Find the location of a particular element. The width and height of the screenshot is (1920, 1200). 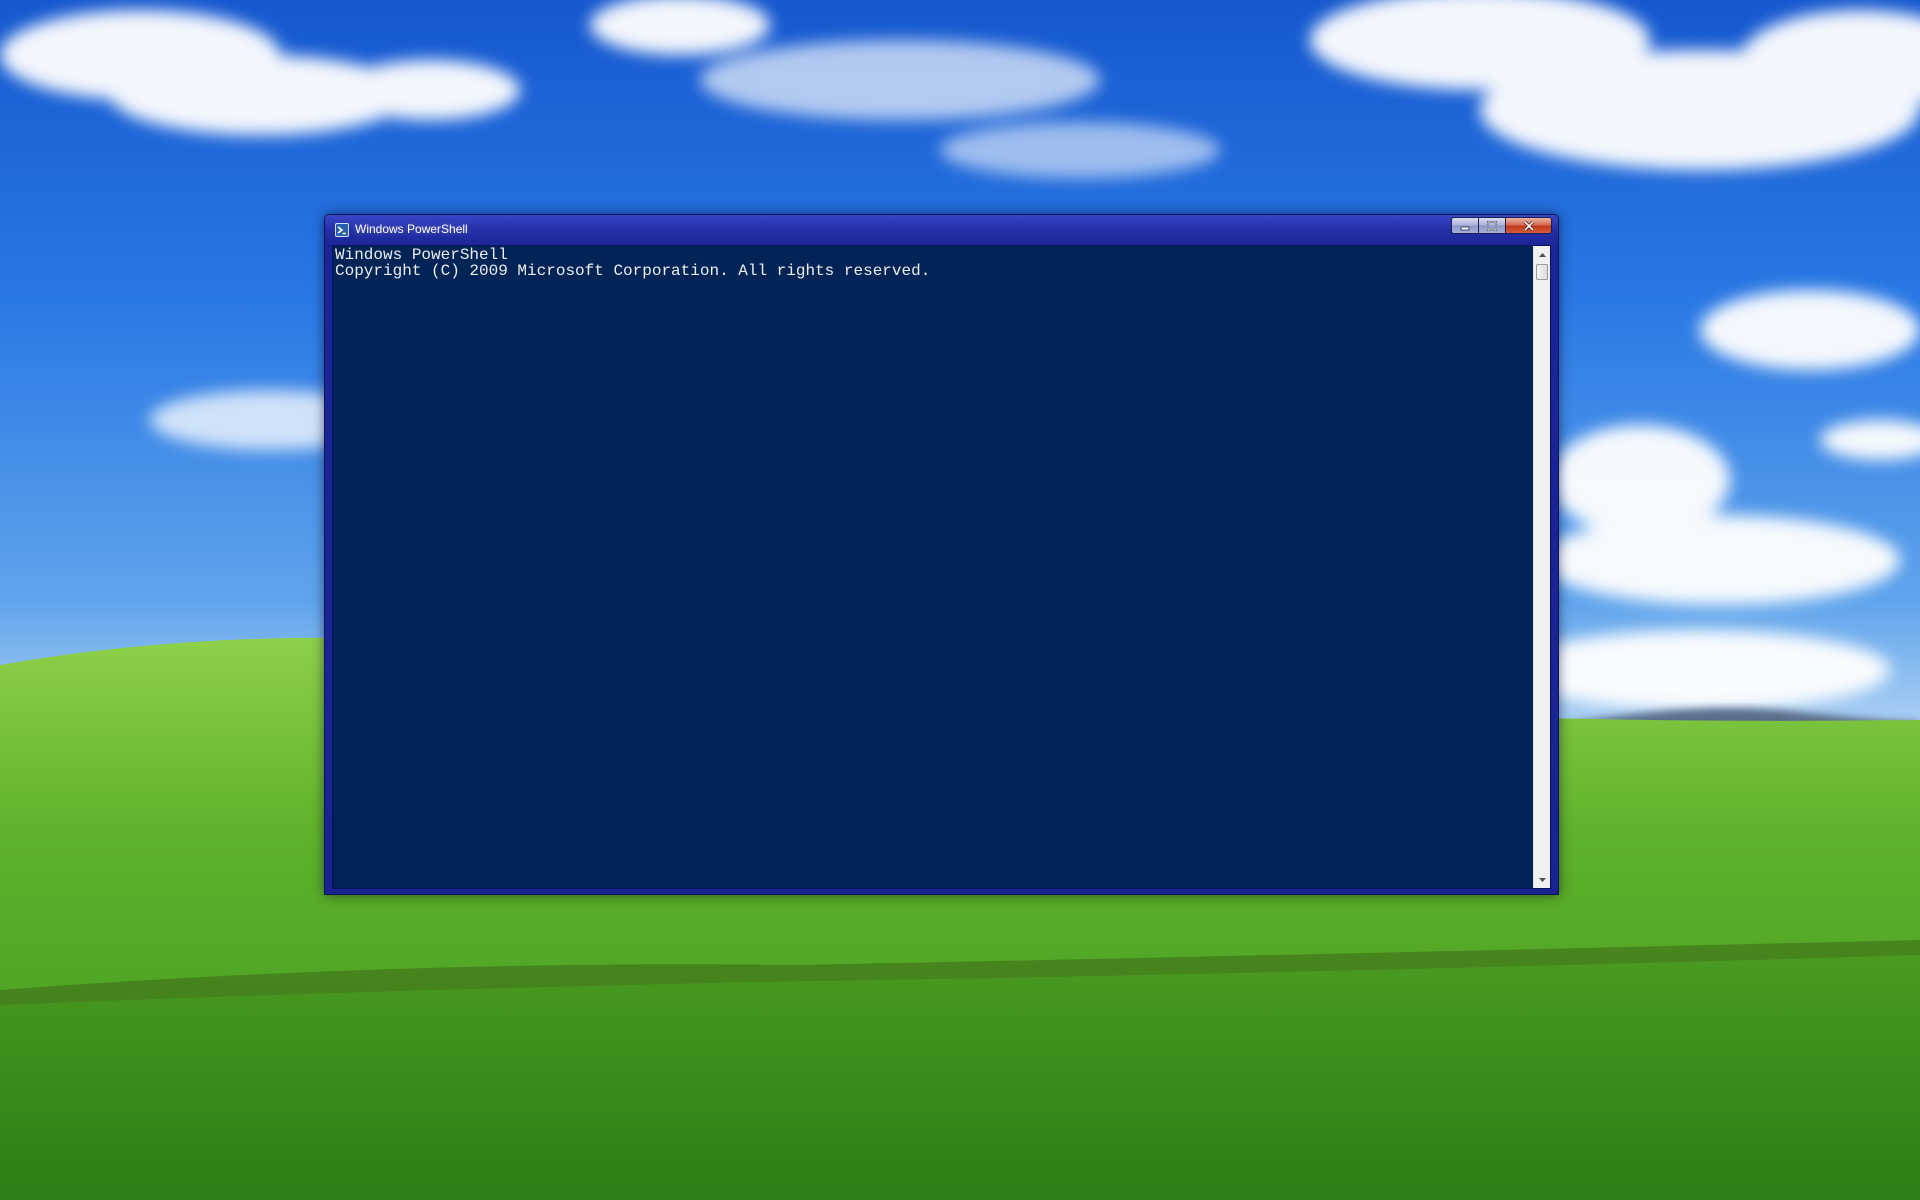

window-title: Windows PowerShell is located at coordinates (411, 229).